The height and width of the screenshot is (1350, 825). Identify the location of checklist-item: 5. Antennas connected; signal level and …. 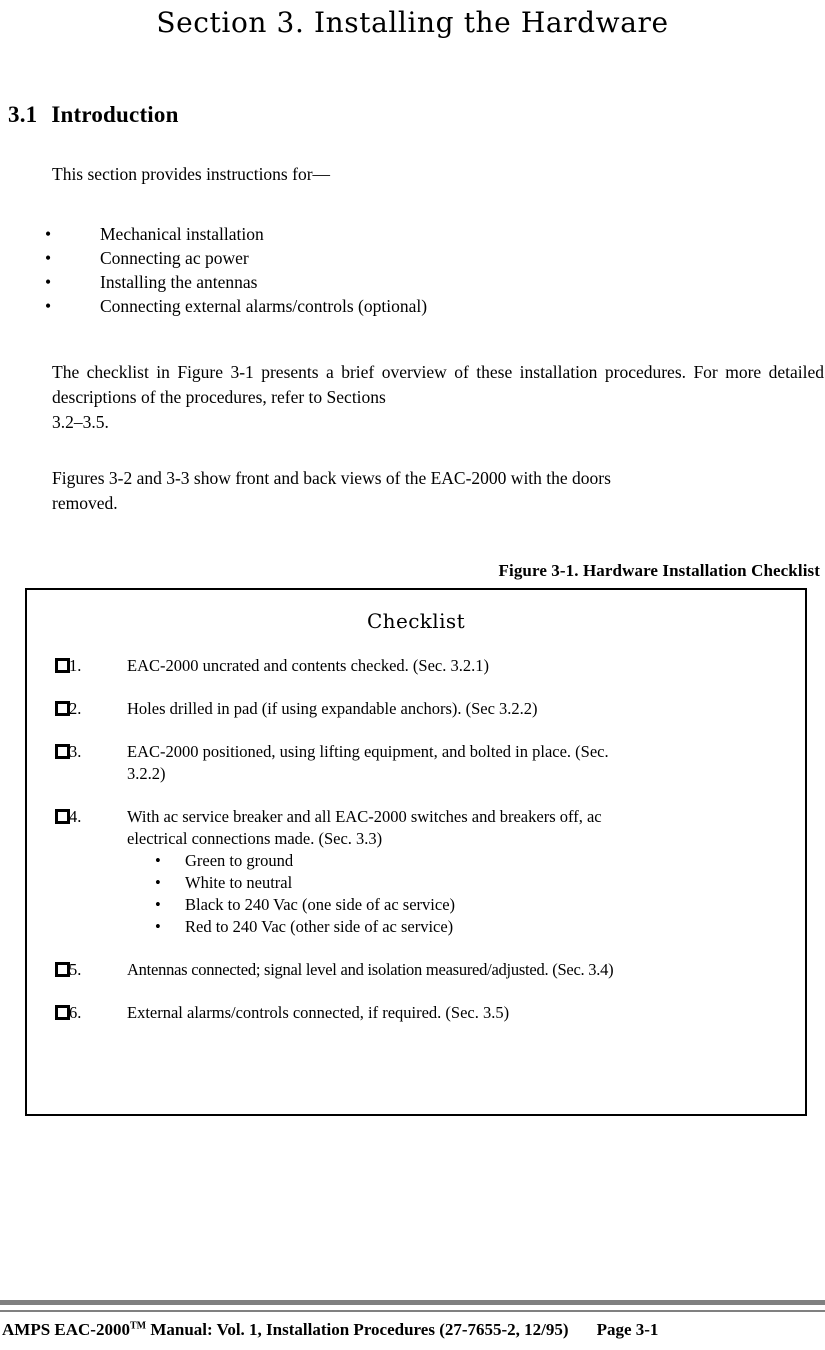
(416, 970).